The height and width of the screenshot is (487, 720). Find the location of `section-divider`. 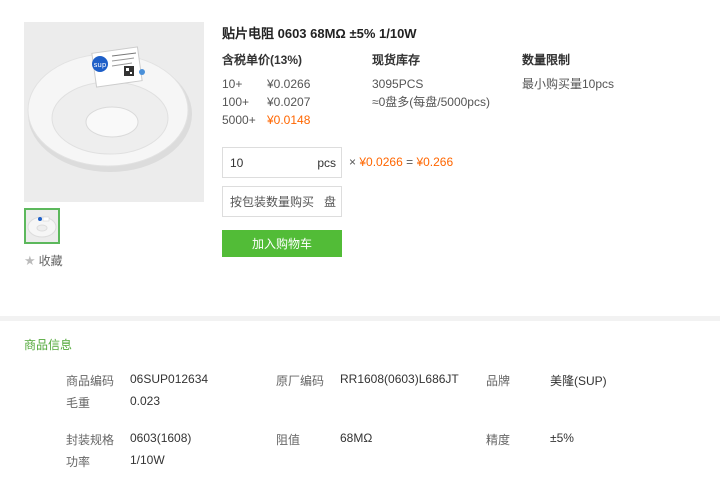

section-divider is located at coordinates (360, 318).